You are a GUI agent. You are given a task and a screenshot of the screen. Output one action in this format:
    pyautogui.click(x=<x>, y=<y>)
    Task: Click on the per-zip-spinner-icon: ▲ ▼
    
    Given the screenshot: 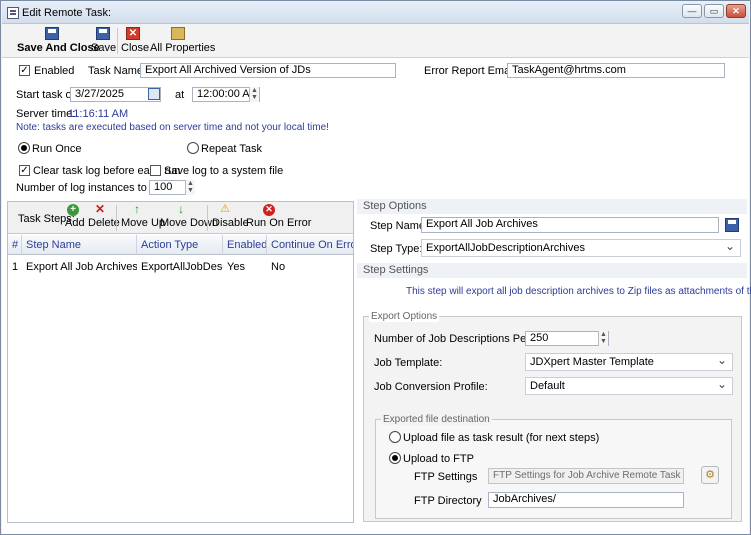 What is the action you would take?
    pyautogui.click(x=603, y=338)
    